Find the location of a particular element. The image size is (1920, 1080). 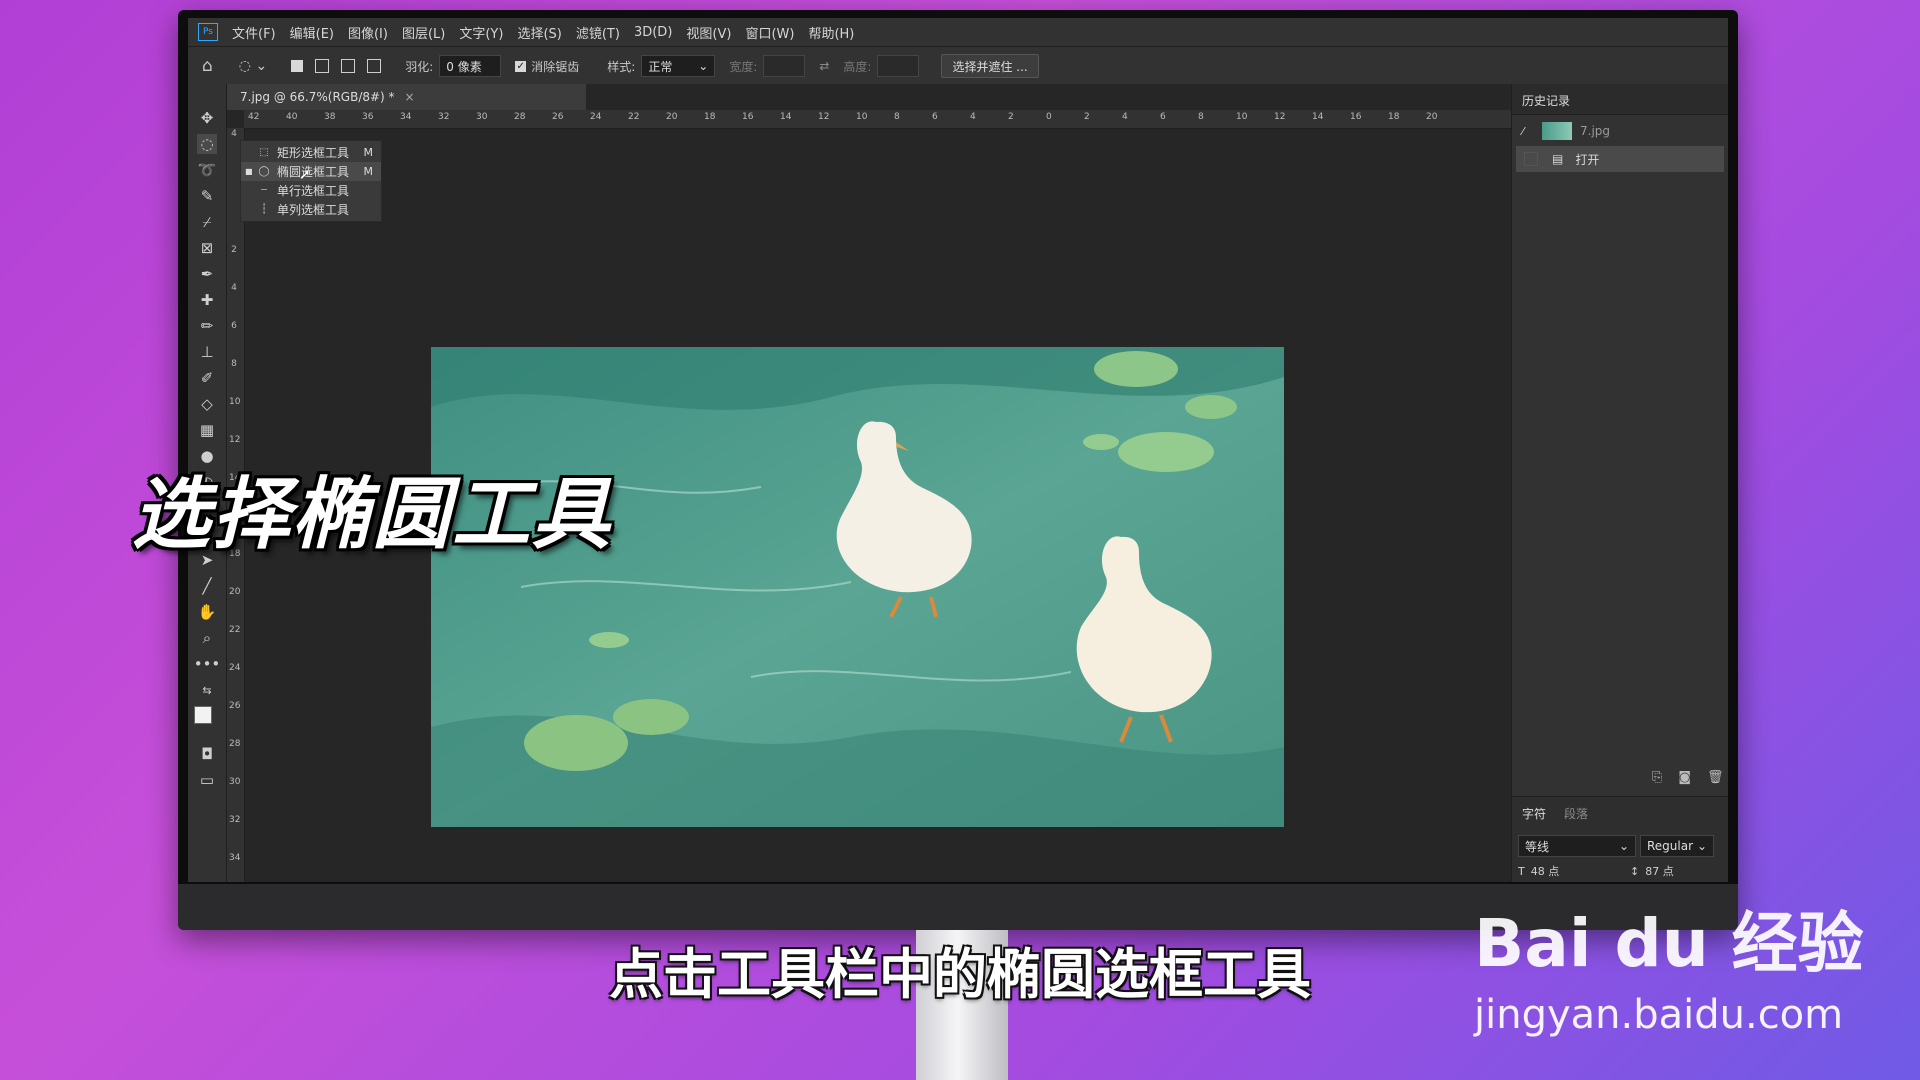

menu-select: 选择(S) is located at coordinates (539, 32).